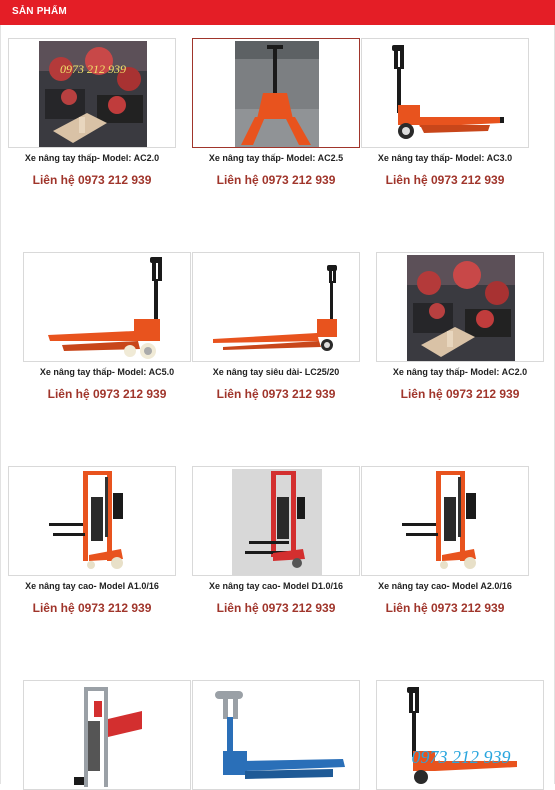  What do you see at coordinates (445, 158) in the screenshot?
I see `product-name: Xe nâng tay thấp- Model: AC3.0` at bounding box center [445, 158].